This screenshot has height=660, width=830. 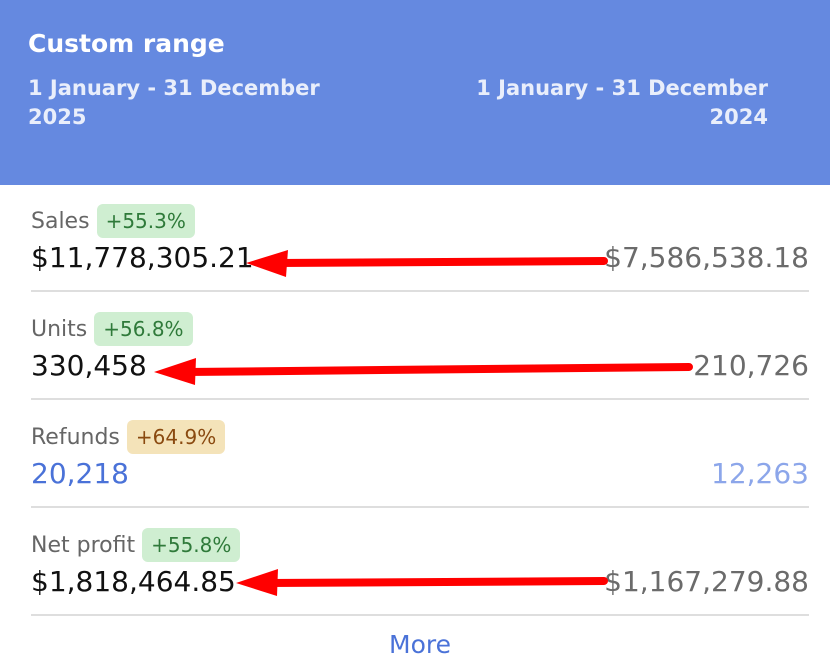 What do you see at coordinates (145, 221) in the screenshot?
I see `change-badge: +55.3%` at bounding box center [145, 221].